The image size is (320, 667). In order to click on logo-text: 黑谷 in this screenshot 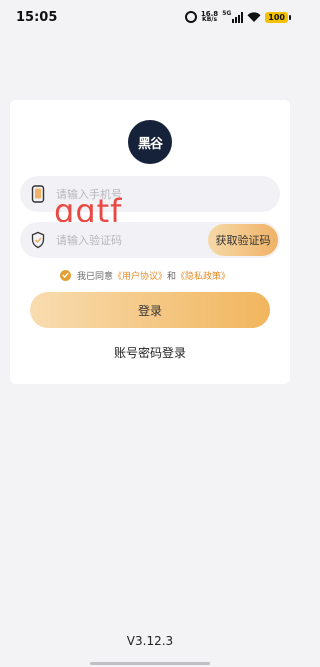, I will do `click(150, 144)`.